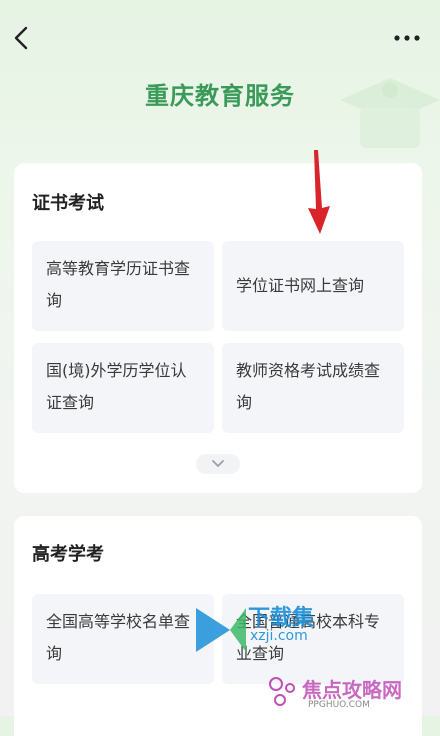  What do you see at coordinates (319, 192) in the screenshot?
I see `red-arrow-icon` at bounding box center [319, 192].